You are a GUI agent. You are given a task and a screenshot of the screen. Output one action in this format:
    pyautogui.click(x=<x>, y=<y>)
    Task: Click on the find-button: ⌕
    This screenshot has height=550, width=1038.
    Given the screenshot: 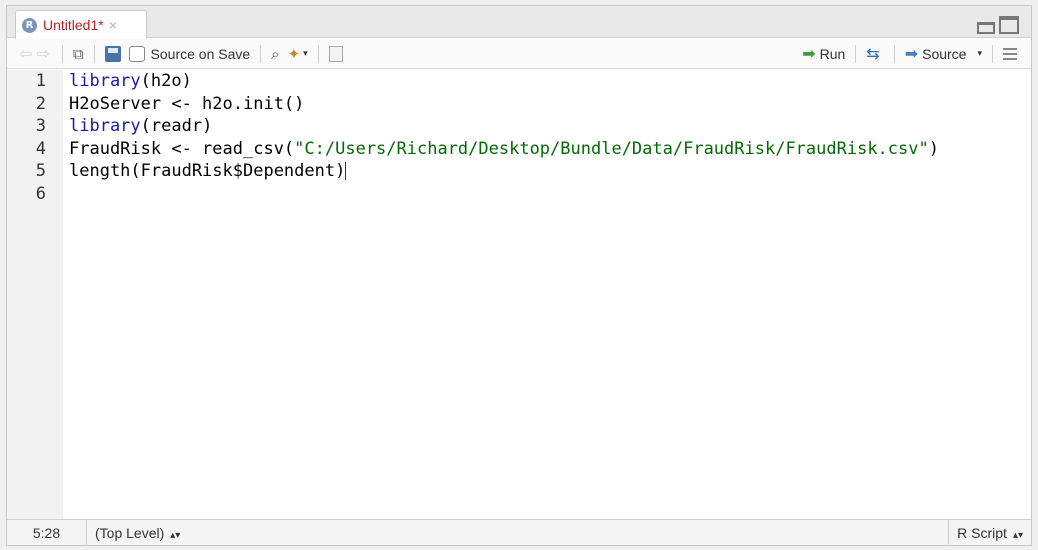 What is the action you would take?
    pyautogui.click(x=275, y=54)
    